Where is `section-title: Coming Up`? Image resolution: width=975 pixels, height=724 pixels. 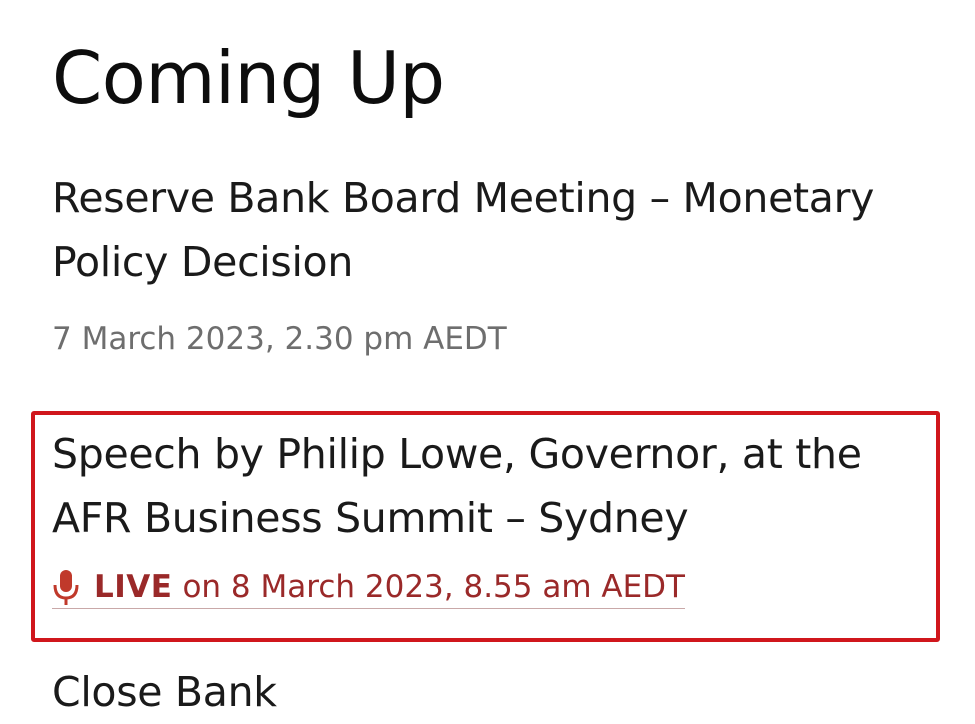 section-title: Coming Up is located at coordinates (248, 78).